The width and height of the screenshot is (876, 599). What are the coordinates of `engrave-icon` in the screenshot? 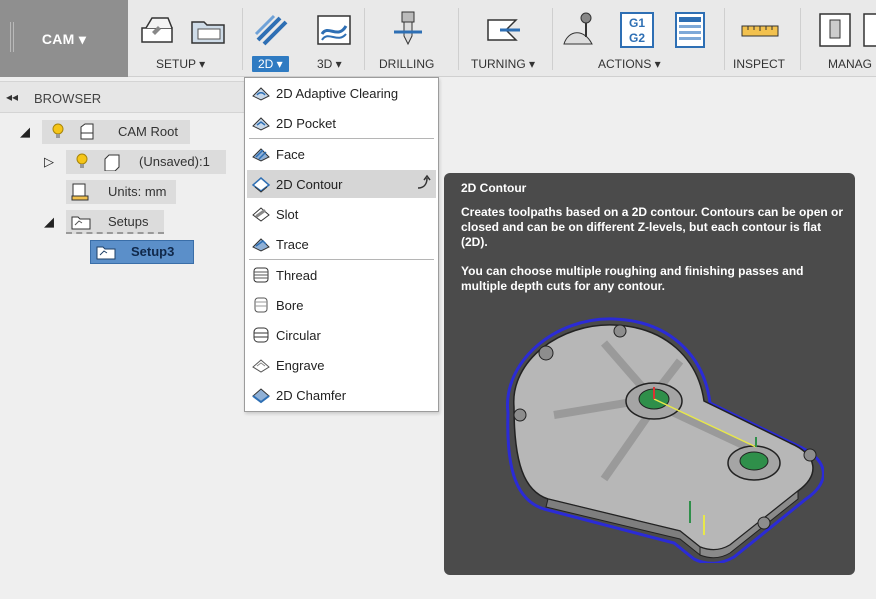 It's located at (261, 366).